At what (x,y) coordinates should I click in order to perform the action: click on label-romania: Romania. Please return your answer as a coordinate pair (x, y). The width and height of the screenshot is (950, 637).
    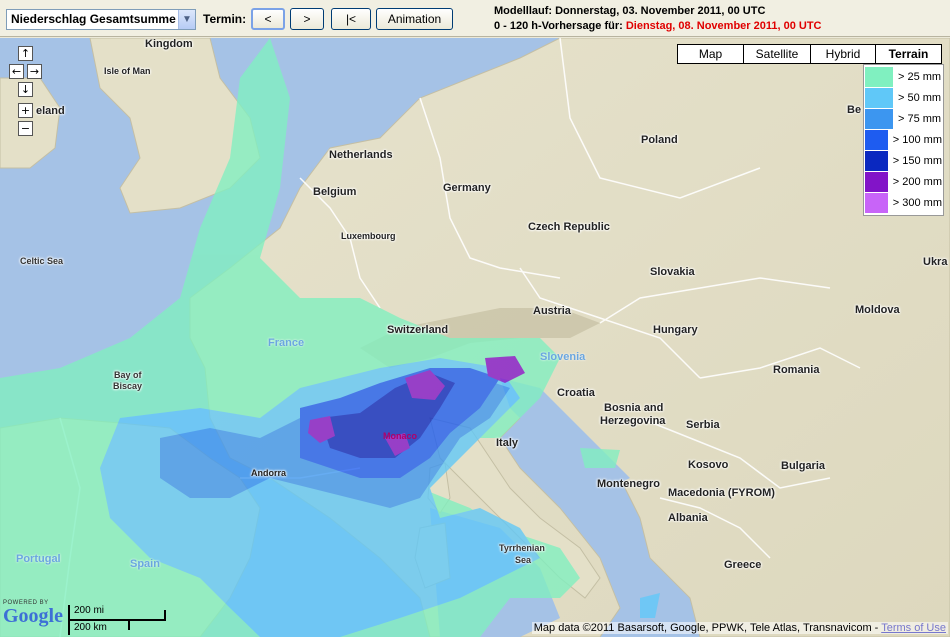
    Looking at the image, I should click on (796, 370).